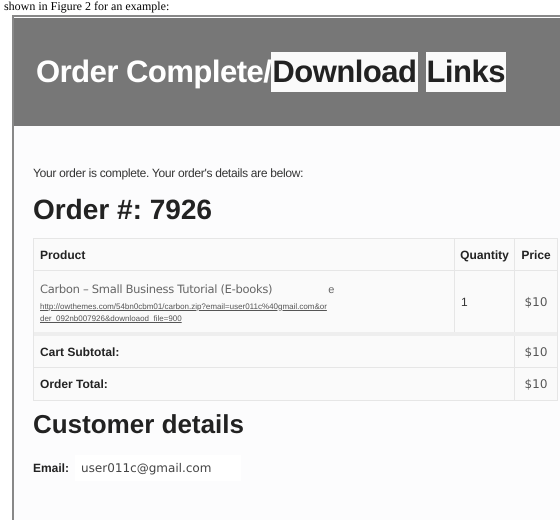 This screenshot has width=560, height=520. Describe the element at coordinates (274, 384) in the screenshot. I see `total-label: Order Total:` at that location.